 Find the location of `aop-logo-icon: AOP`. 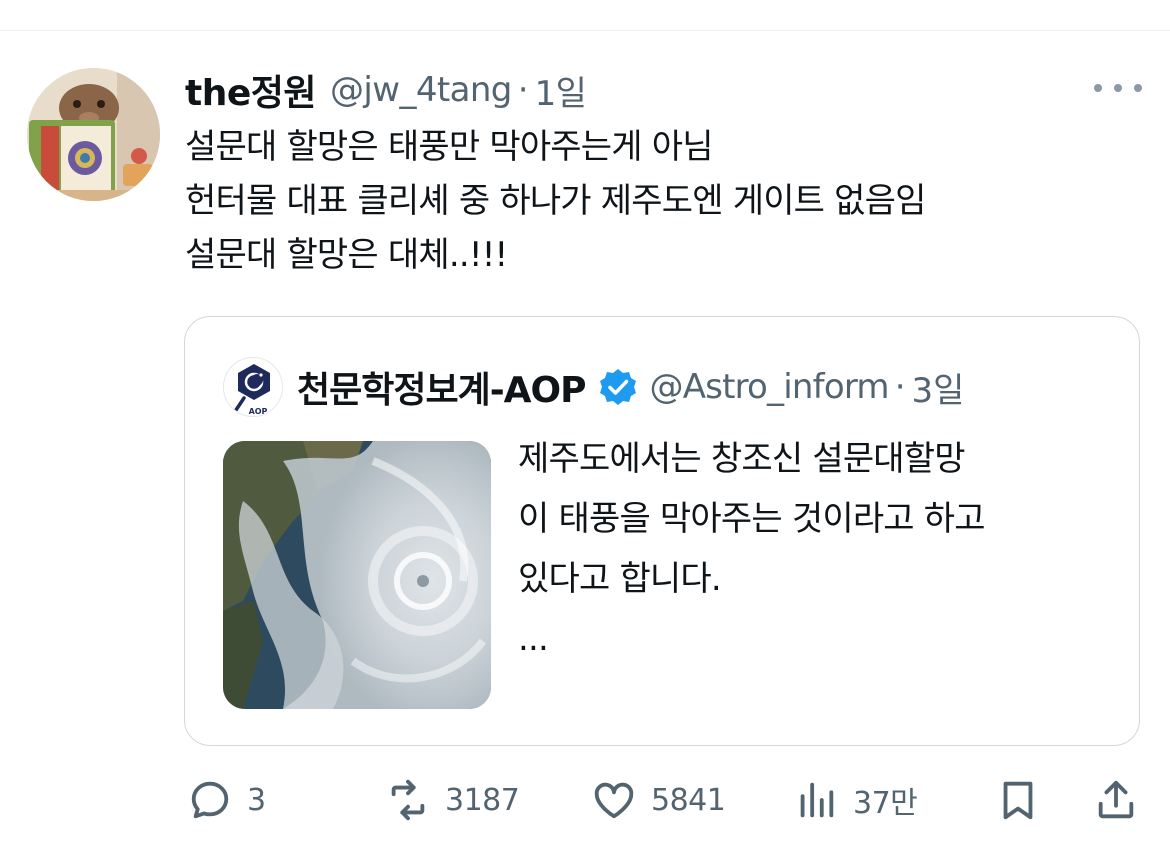

aop-logo-icon: AOP is located at coordinates (253, 387).